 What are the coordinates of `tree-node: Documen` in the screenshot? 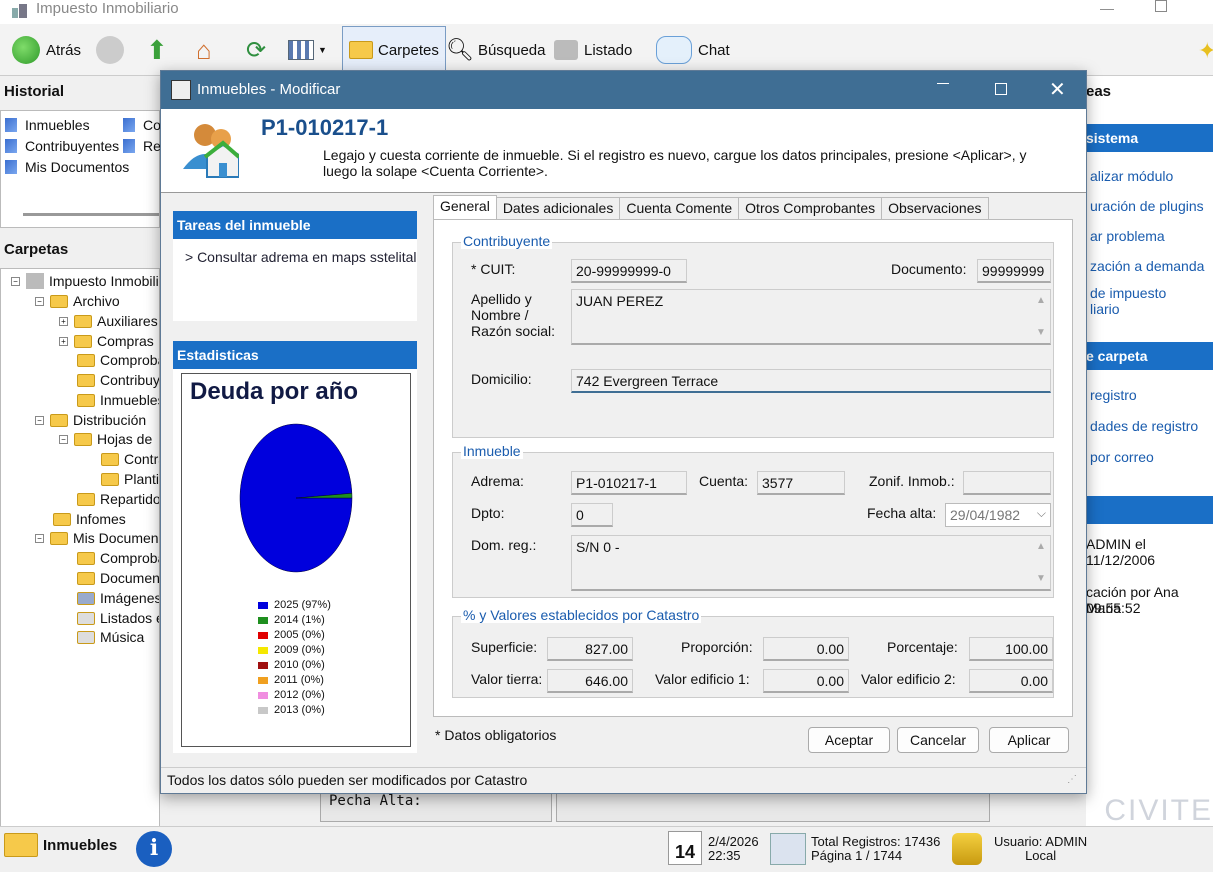 It's located at (118, 578).